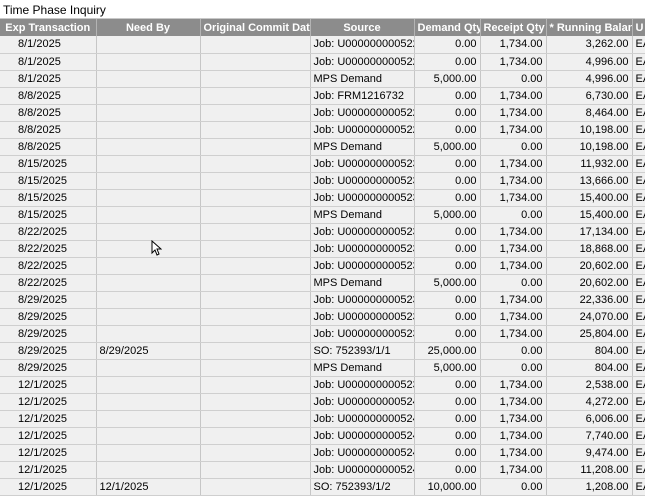 This screenshot has width=645, height=500. What do you see at coordinates (589, 402) in the screenshot?
I see `cell-running-balance: 4,272.00` at bounding box center [589, 402].